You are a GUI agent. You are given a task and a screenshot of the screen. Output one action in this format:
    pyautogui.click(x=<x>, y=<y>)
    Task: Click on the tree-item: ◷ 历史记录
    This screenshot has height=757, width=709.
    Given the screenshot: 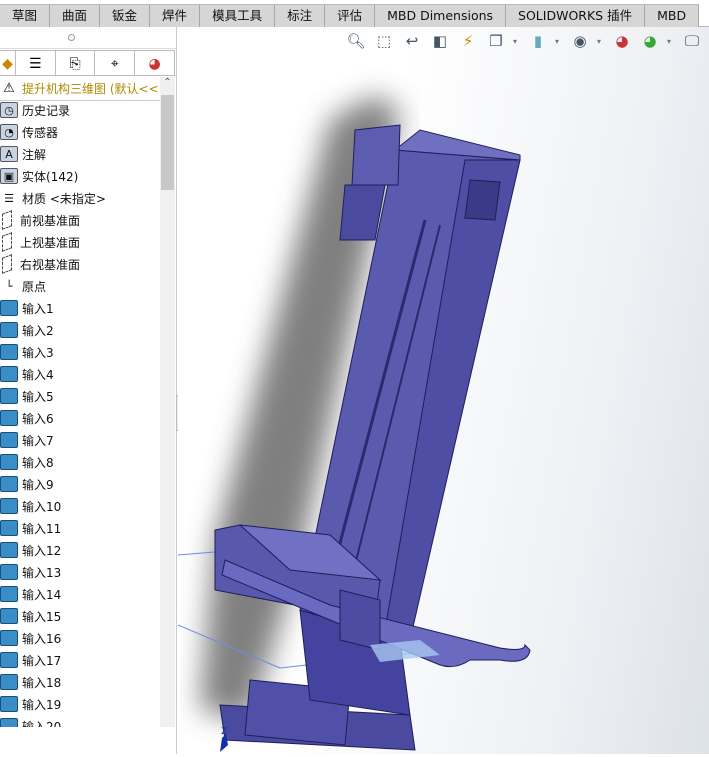 What is the action you would take?
    pyautogui.click(x=80, y=110)
    